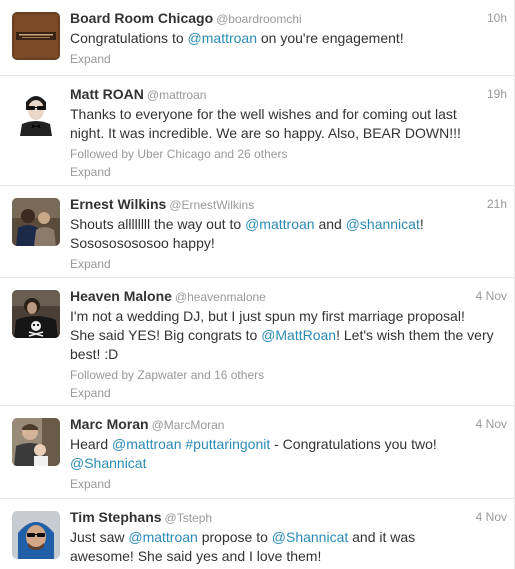  I want to click on timestamp: 19h, so click(497, 94).